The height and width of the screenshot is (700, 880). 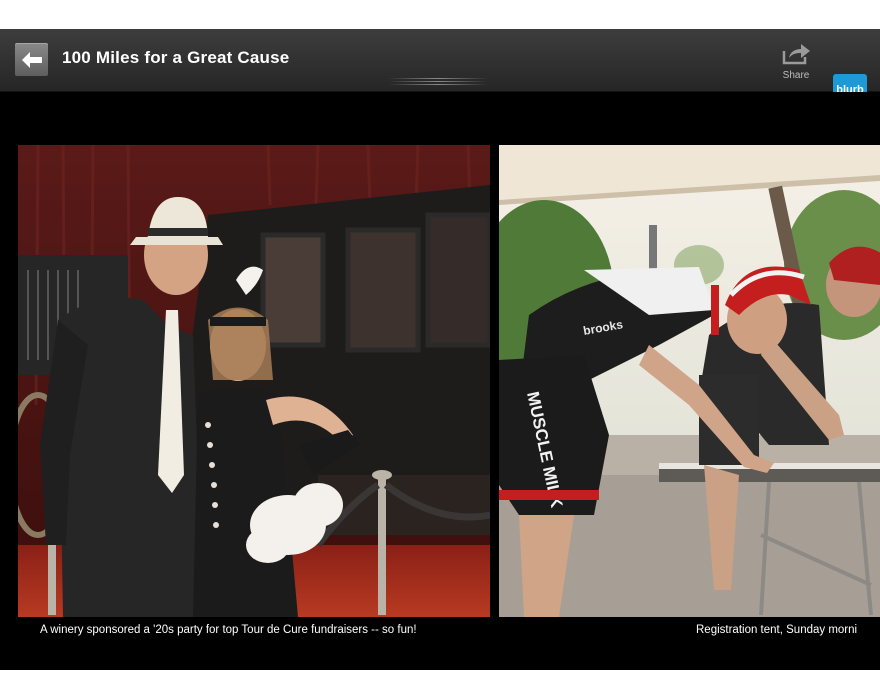 I want to click on back-arrow-icon, so click(x=31, y=59).